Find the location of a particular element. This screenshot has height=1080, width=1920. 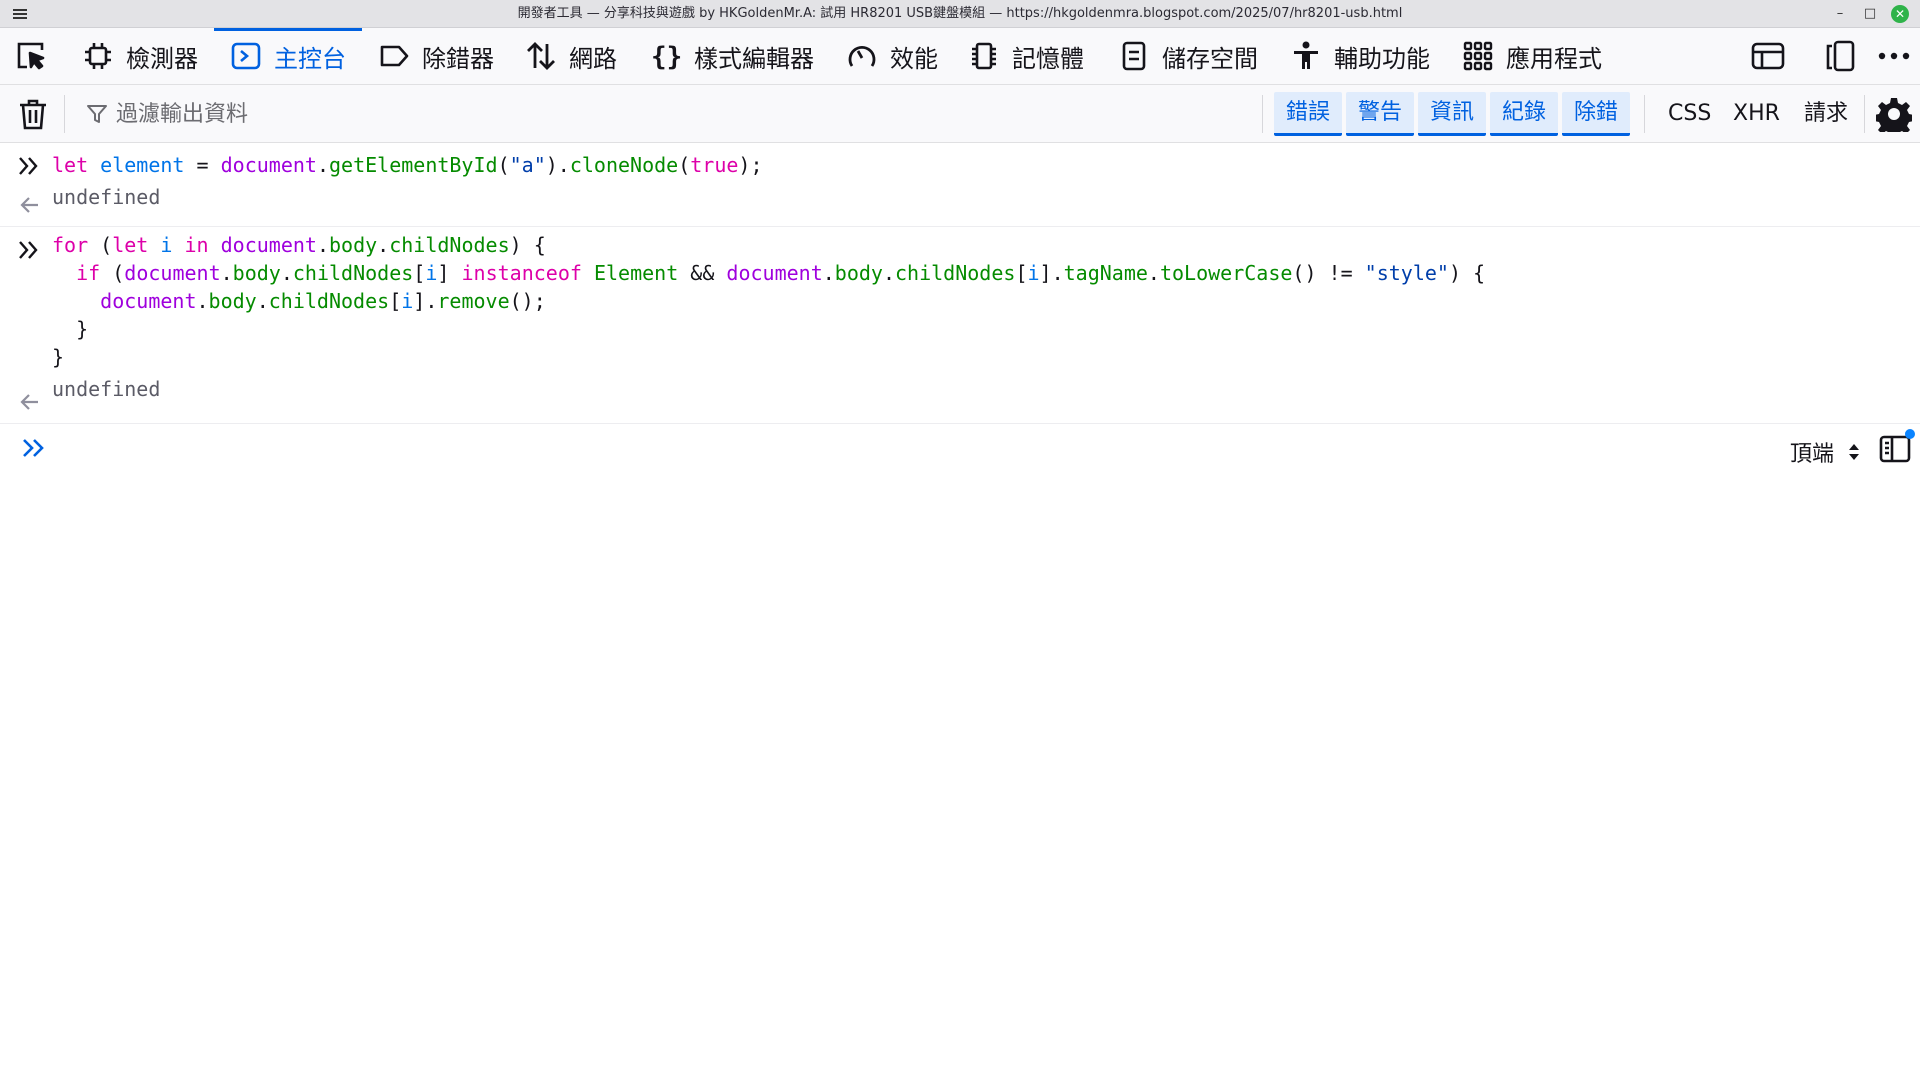

tab-inspector: 檢測器 is located at coordinates (140, 56).